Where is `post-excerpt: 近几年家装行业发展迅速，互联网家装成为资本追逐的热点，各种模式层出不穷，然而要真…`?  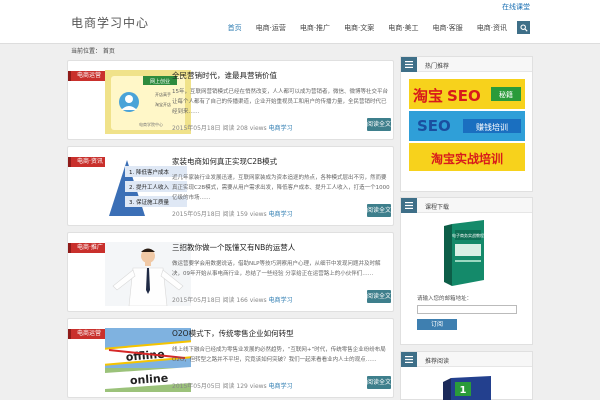 post-excerpt: 近几年家装行业发展迅速，互联网家装成为资本追逐的热点，各种模式层出不穷，然而要真… is located at coordinates (281, 188).